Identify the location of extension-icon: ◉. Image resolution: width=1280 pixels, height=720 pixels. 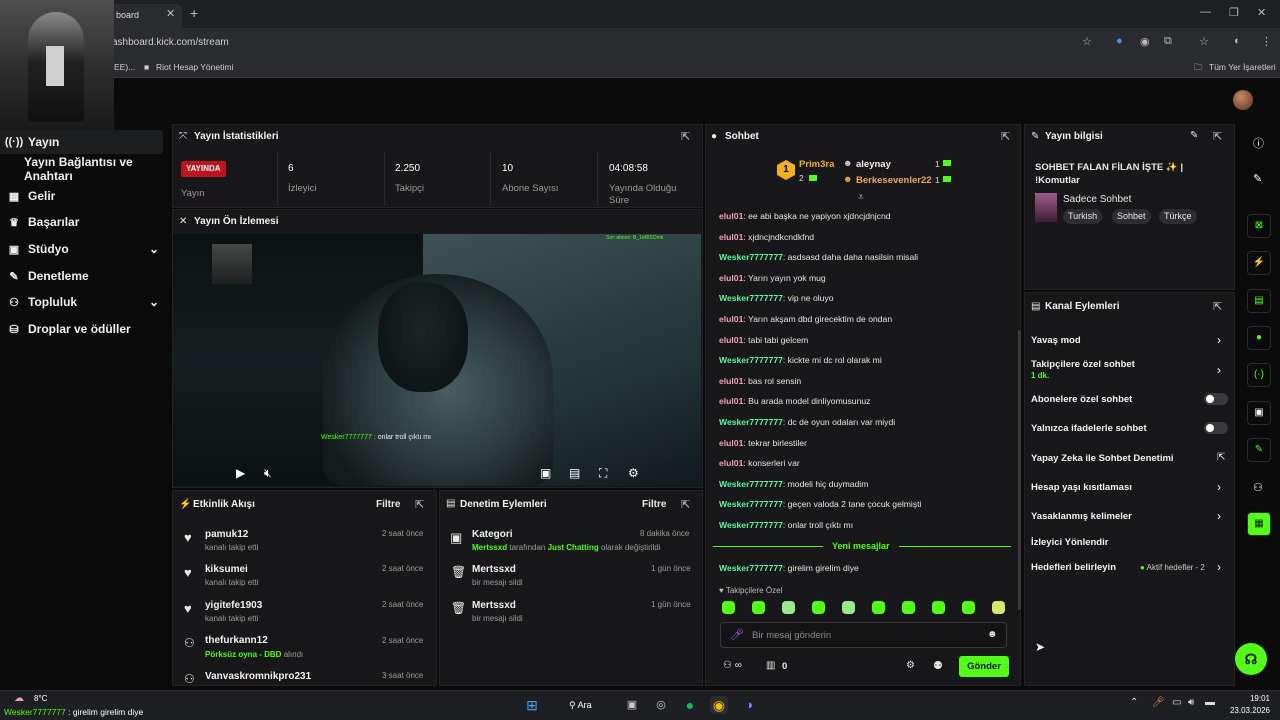
(1145, 41).